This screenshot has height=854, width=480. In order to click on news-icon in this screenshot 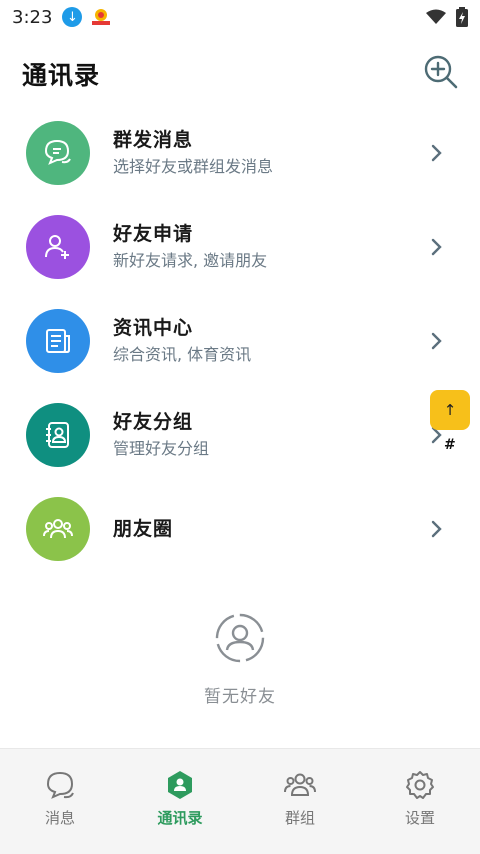, I will do `click(58, 341)`.